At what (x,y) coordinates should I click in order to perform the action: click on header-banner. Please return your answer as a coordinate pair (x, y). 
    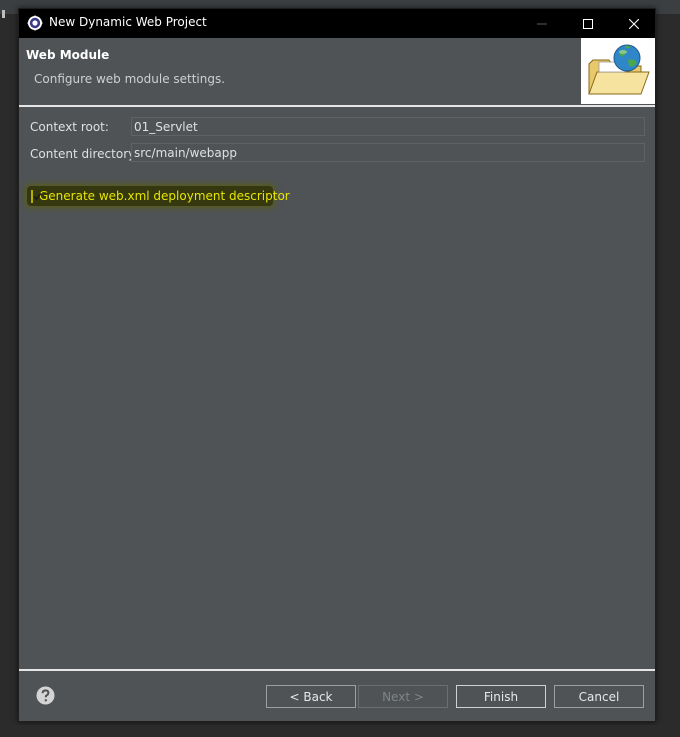
    Looking at the image, I should click on (618, 71).